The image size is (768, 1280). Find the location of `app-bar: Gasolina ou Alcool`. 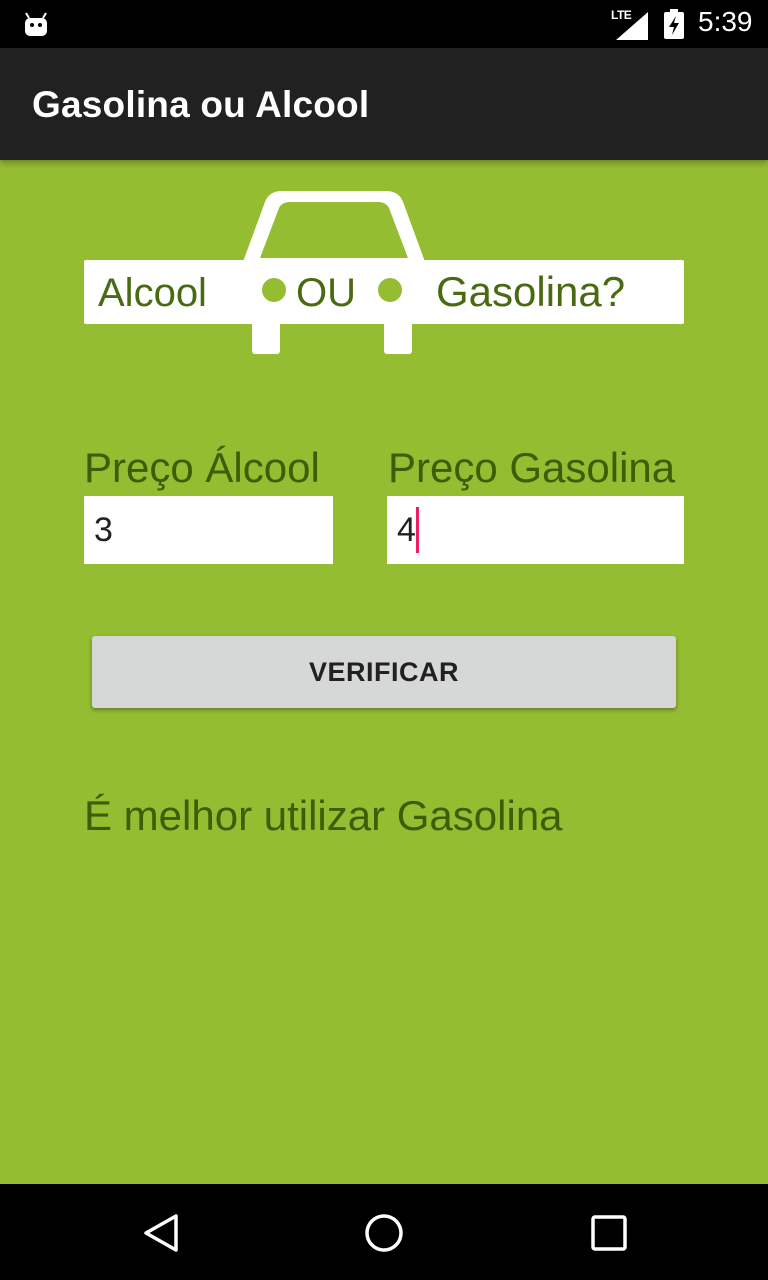

app-bar: Gasolina ou Alcool is located at coordinates (384, 104).